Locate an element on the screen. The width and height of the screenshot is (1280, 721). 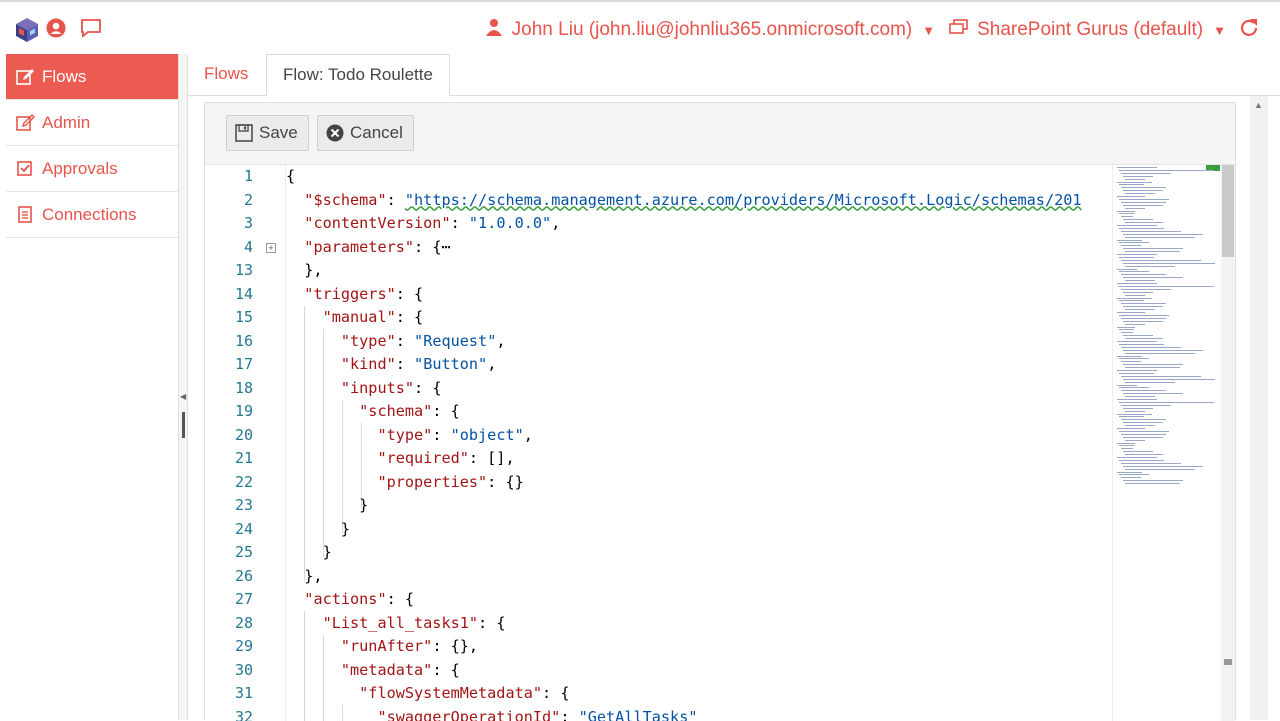
line-number: 22 is located at coordinates (229, 482).